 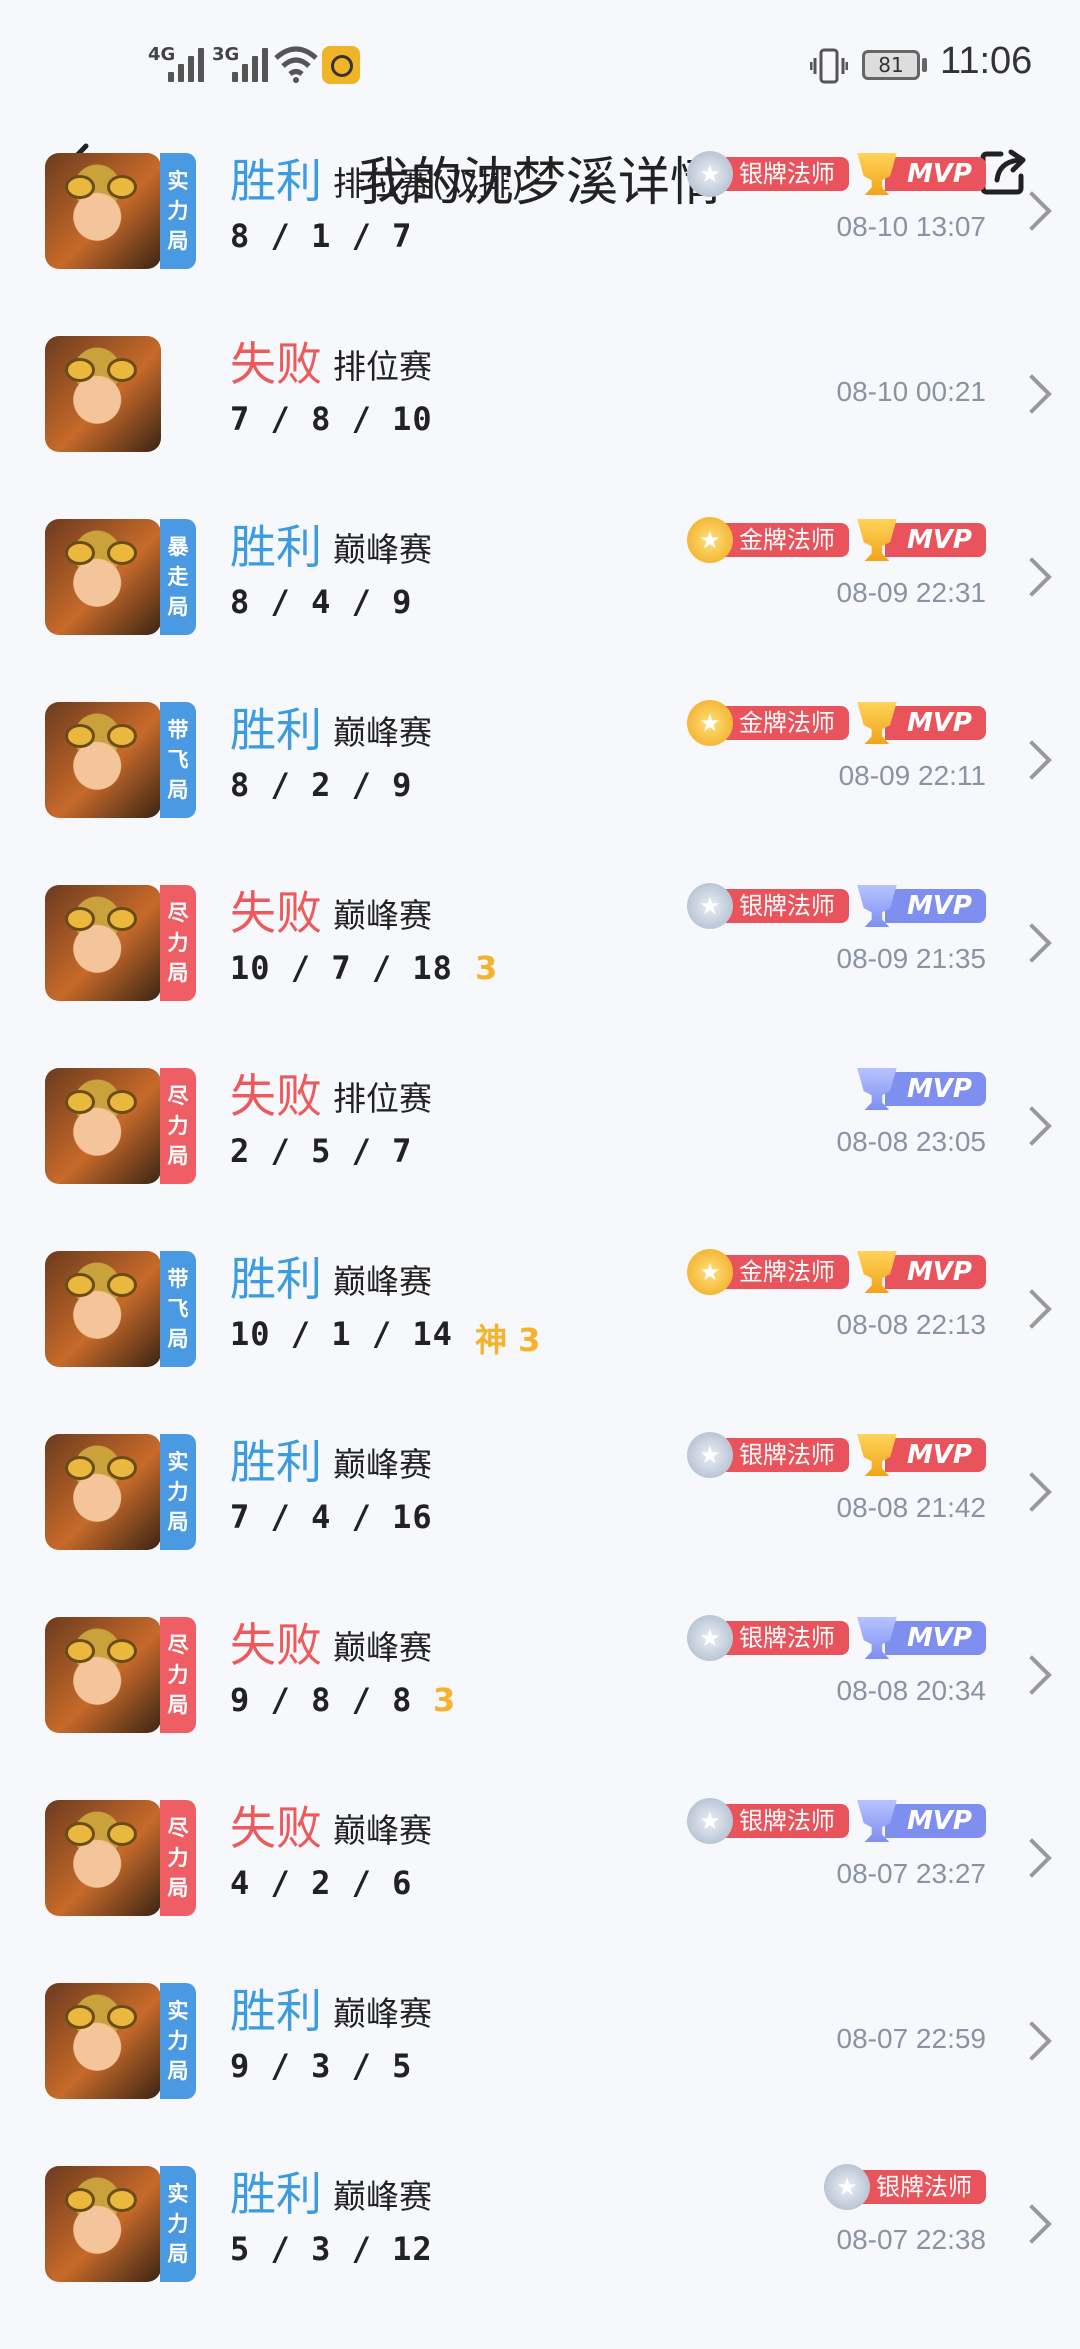 I want to click on match-row: 实力局胜利 巅峰赛 7 / 4 / 16 ★ 银牌法师 MVP 08-08 21:42, so click(x=540, y=1524).